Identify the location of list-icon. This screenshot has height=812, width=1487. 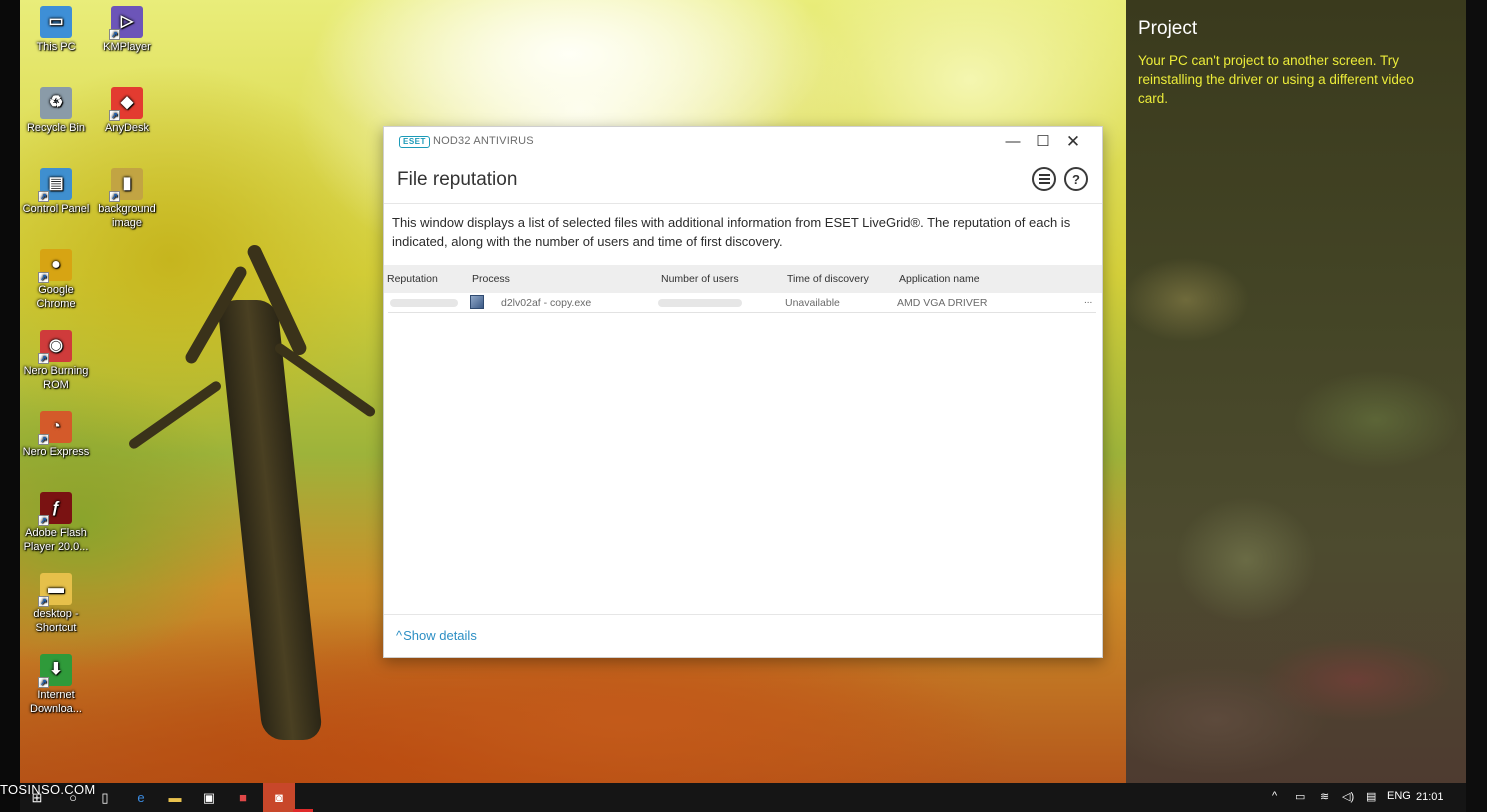
(1044, 179).